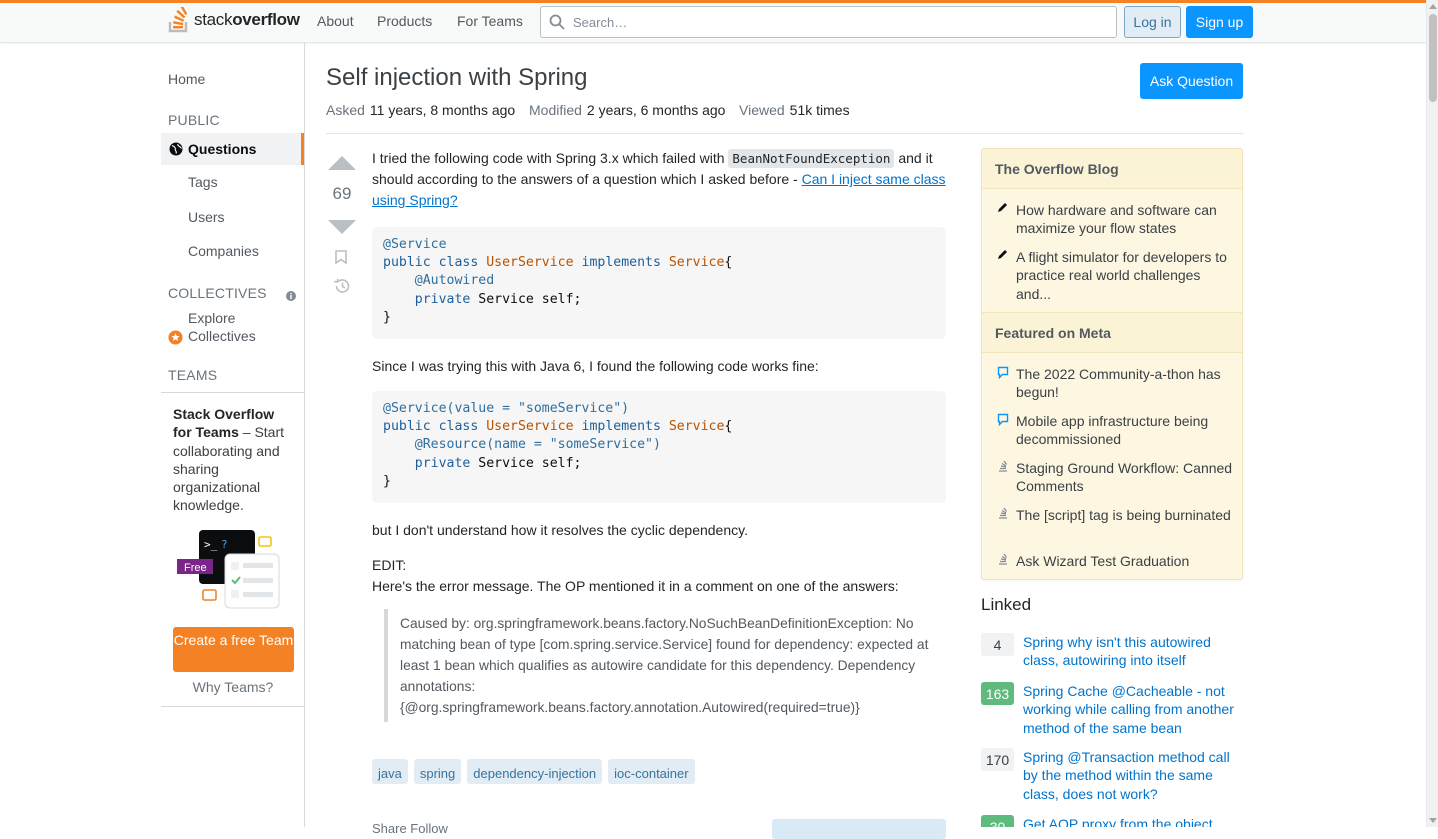  What do you see at coordinates (389, 565) in the screenshot?
I see `edit-label: EDIT:` at bounding box center [389, 565].